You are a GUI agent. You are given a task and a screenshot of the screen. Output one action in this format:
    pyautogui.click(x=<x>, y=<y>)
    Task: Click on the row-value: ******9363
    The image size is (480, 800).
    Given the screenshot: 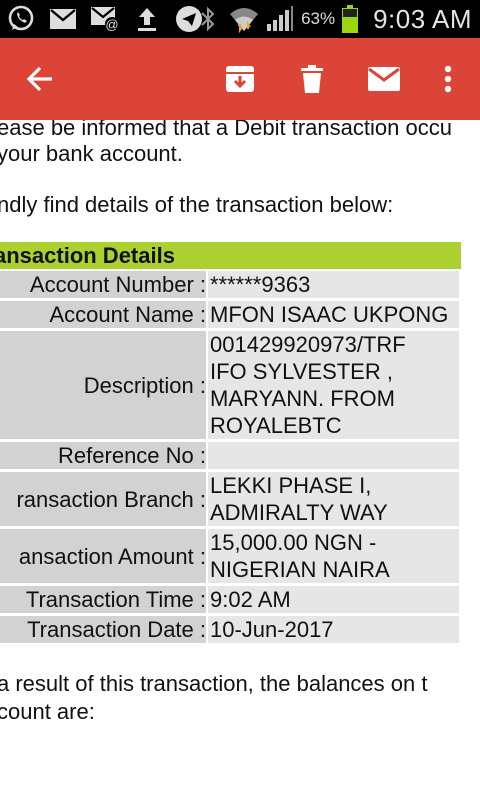 What is the action you would take?
    pyautogui.click(x=333, y=284)
    